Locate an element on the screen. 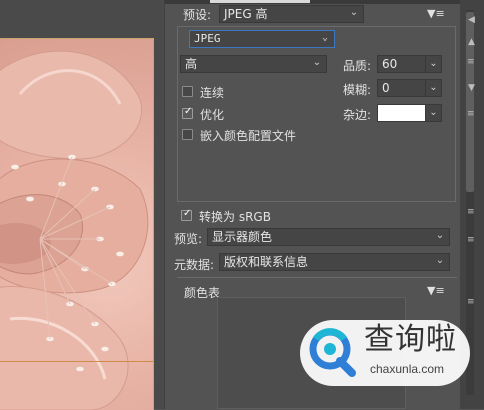 The image size is (484, 410). matte-chevron-button: ⌄ is located at coordinates (434, 113).